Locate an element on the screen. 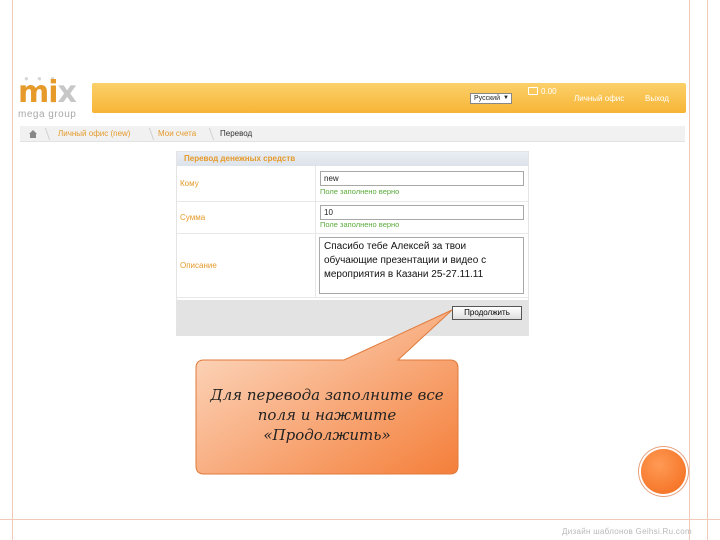 This screenshot has width=720, height=540. logo-subtitle: mega group is located at coordinates (47, 114).